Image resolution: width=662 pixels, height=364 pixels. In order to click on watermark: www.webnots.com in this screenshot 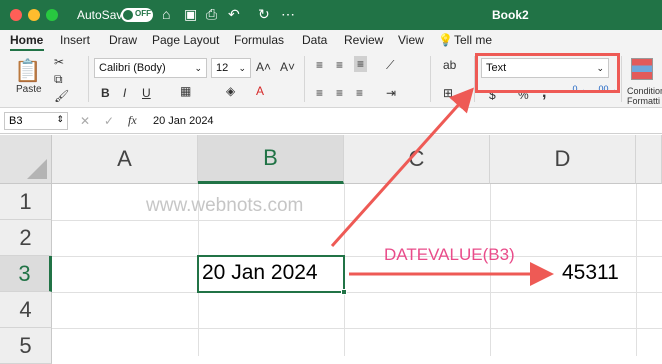, I will do `click(225, 205)`.